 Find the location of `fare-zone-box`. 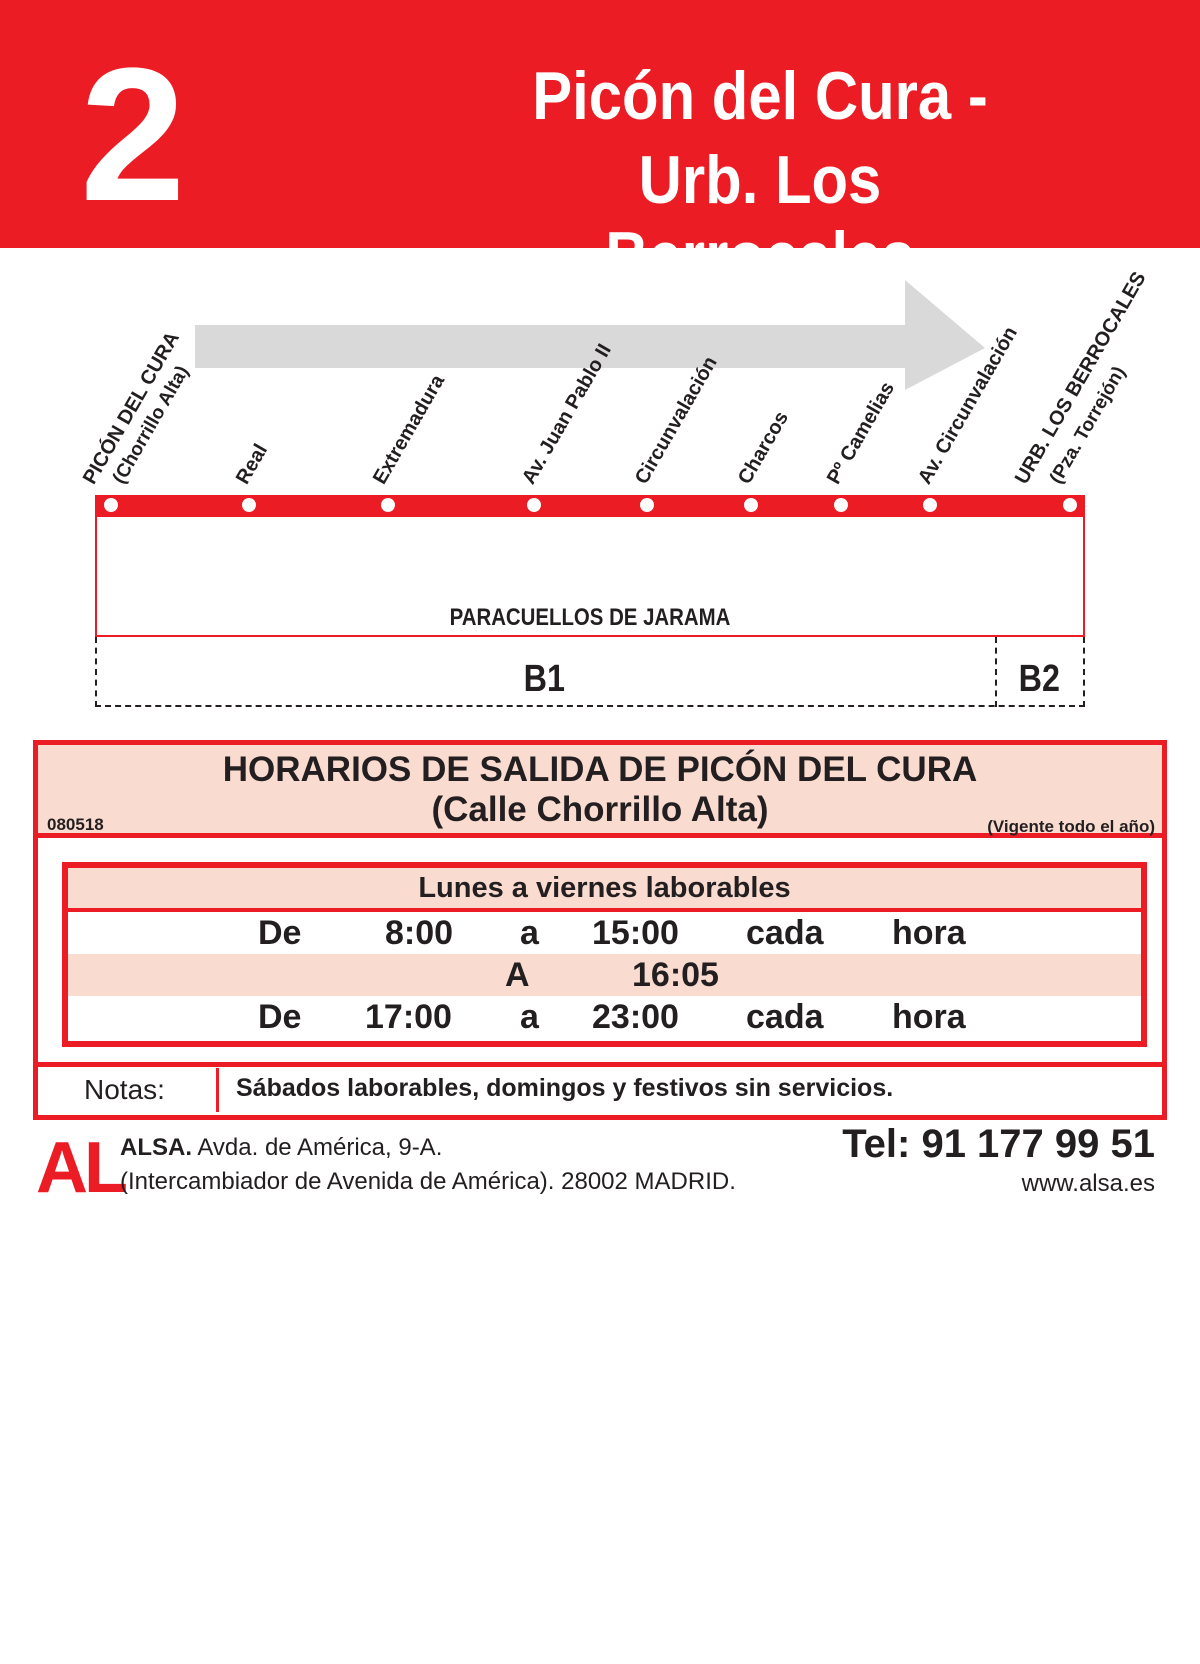

fare-zone-box is located at coordinates (590, 672).